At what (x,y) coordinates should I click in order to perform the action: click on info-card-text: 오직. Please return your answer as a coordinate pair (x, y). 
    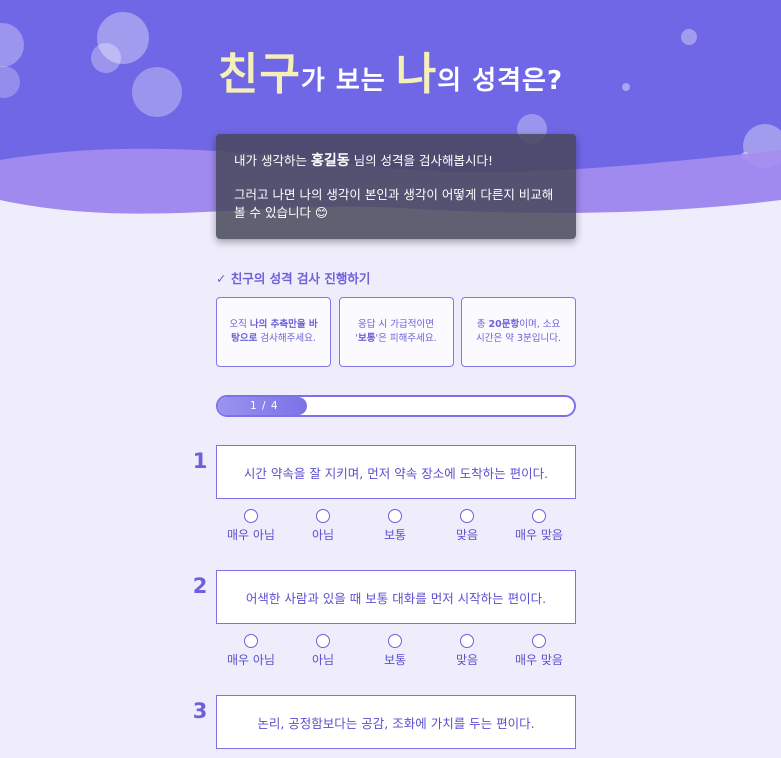
    Looking at the image, I should click on (239, 324).